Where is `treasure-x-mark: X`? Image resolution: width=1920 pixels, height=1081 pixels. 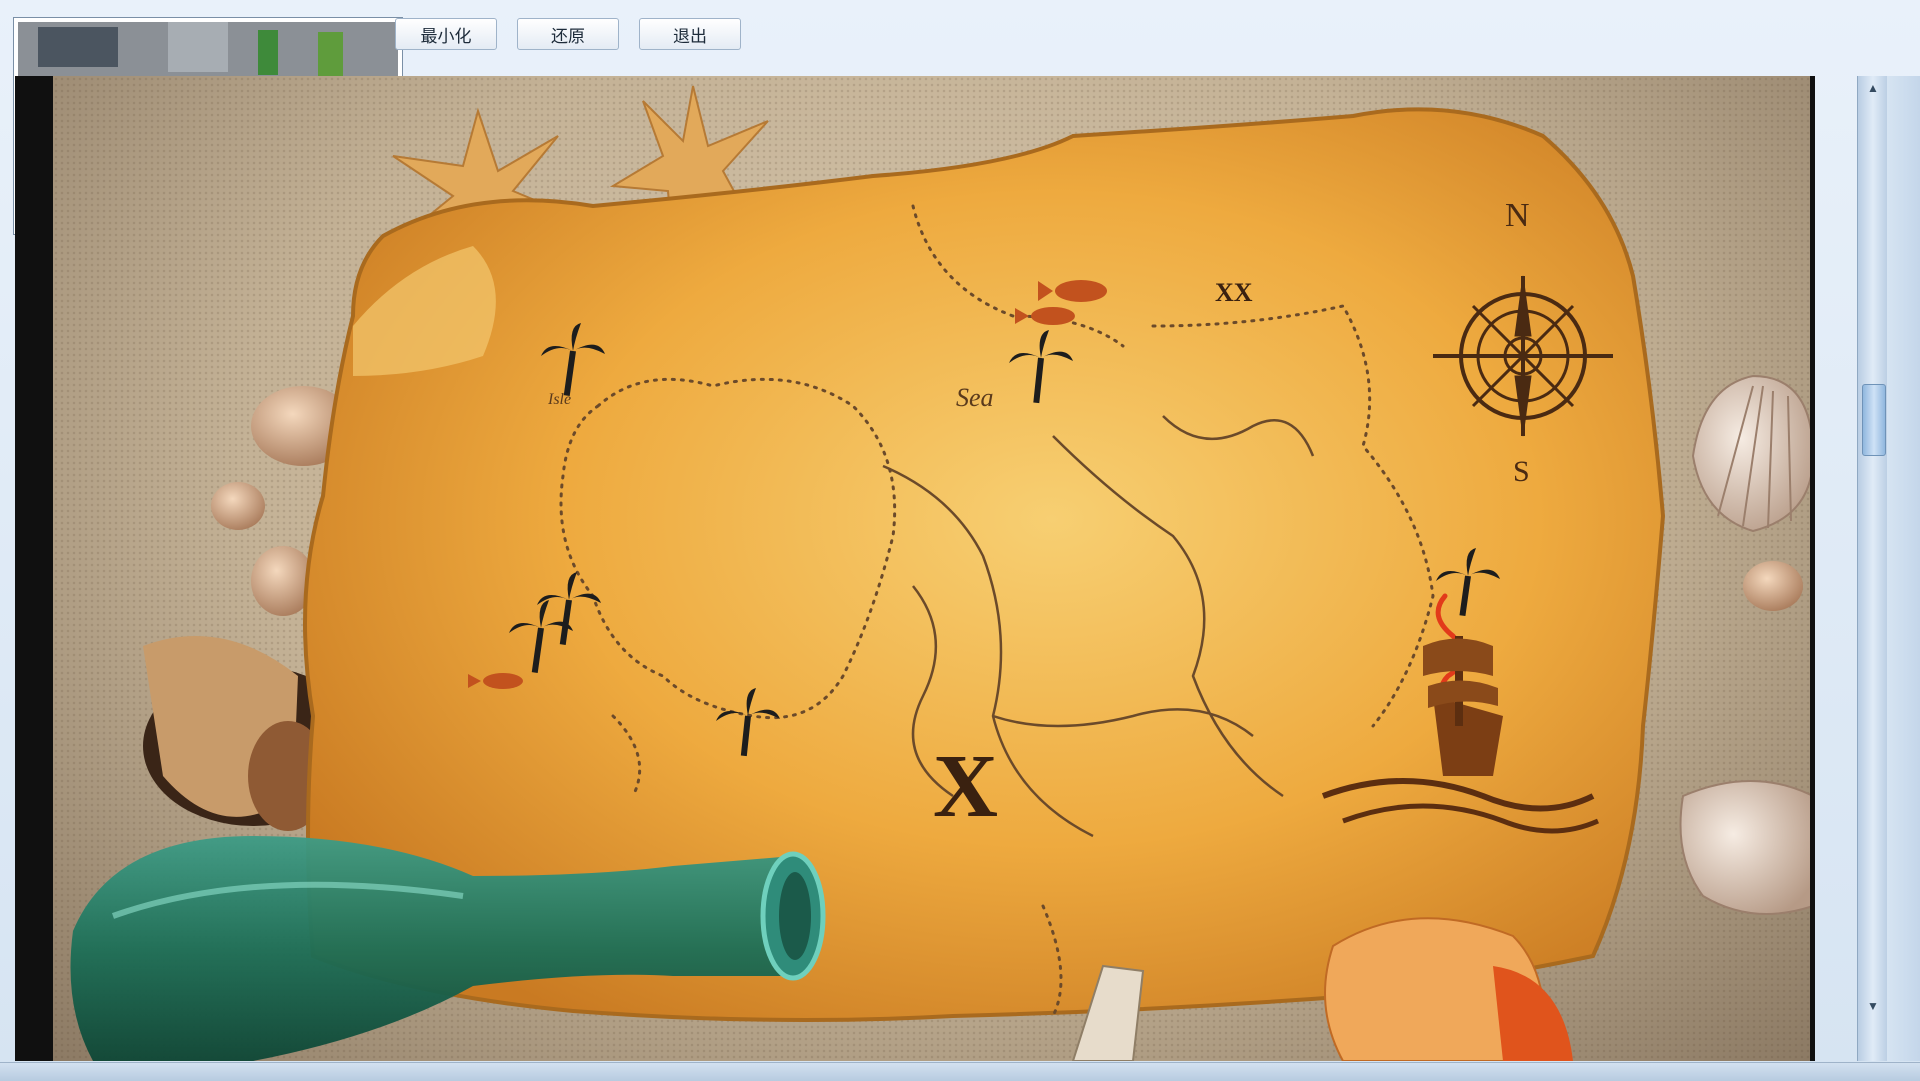 treasure-x-mark: X is located at coordinates (965, 786).